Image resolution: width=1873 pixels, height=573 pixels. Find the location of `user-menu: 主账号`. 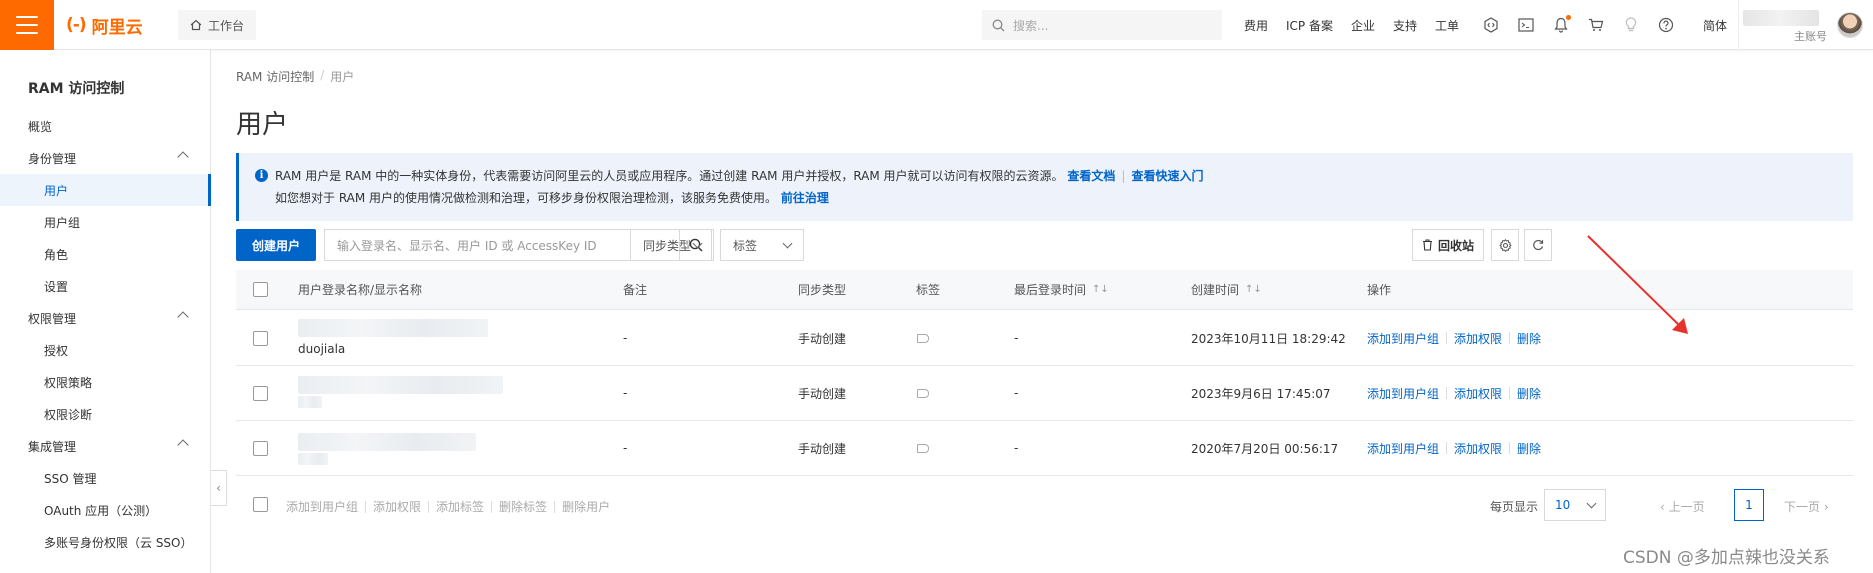

user-menu: 主账号 is located at coordinates (1805, 25).